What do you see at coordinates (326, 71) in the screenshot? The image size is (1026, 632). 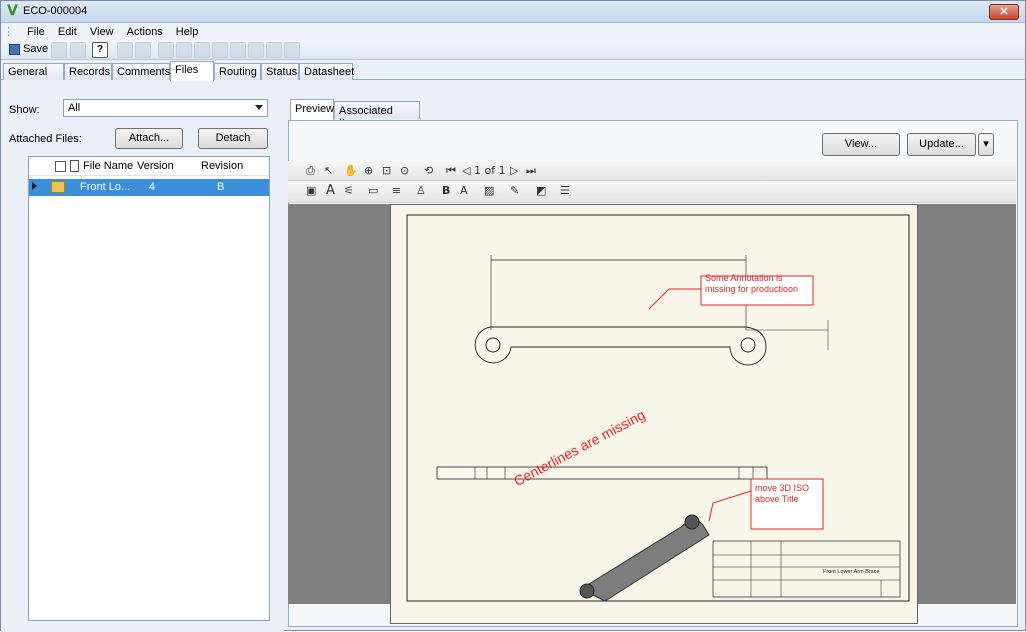 I see `tab-datasheet: Datasheet` at bounding box center [326, 71].